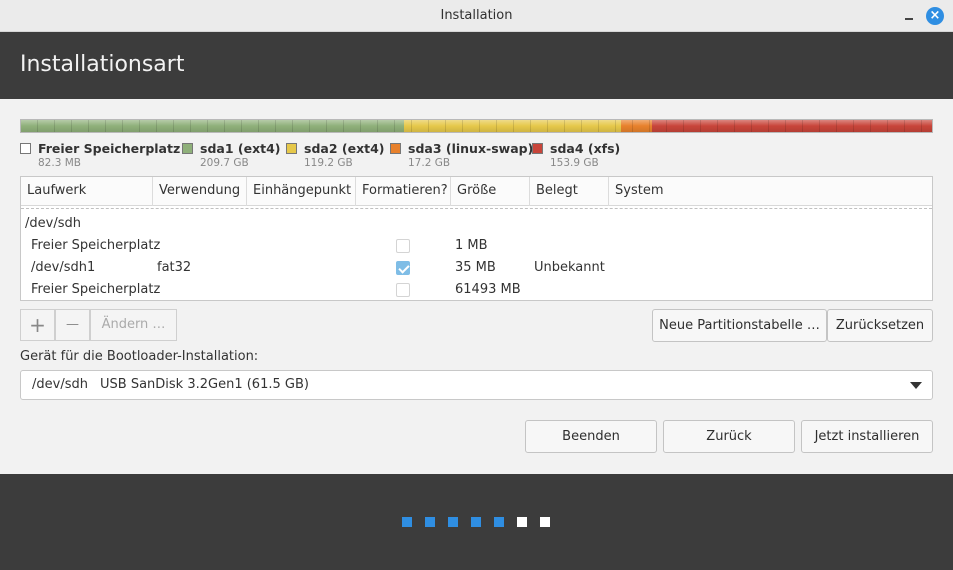 This screenshot has width=953, height=570. I want to click on bootloader-device: /dev/sdh, so click(60, 384).